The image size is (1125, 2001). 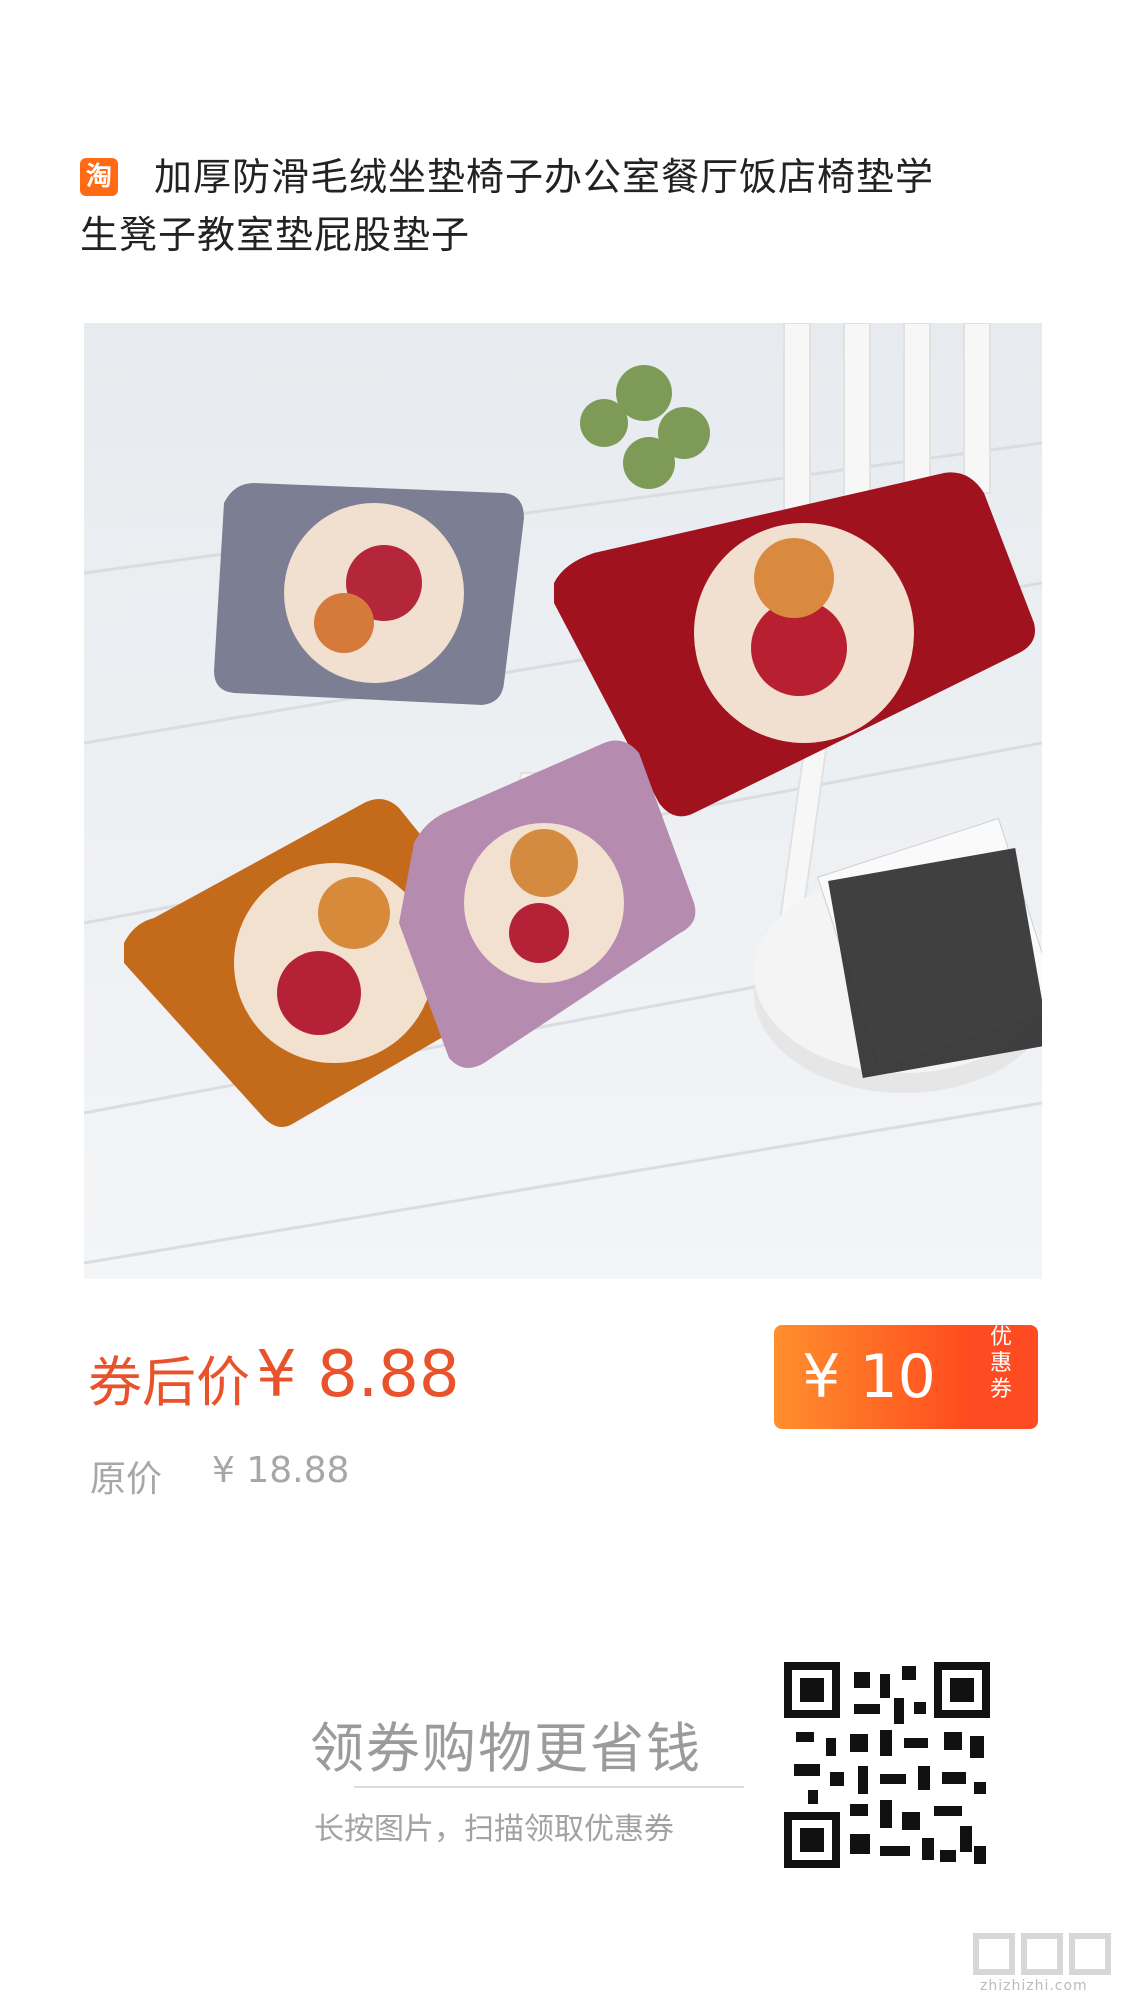 I want to click on after-coupon-price-label: 券后价, so click(x=169, y=1382).